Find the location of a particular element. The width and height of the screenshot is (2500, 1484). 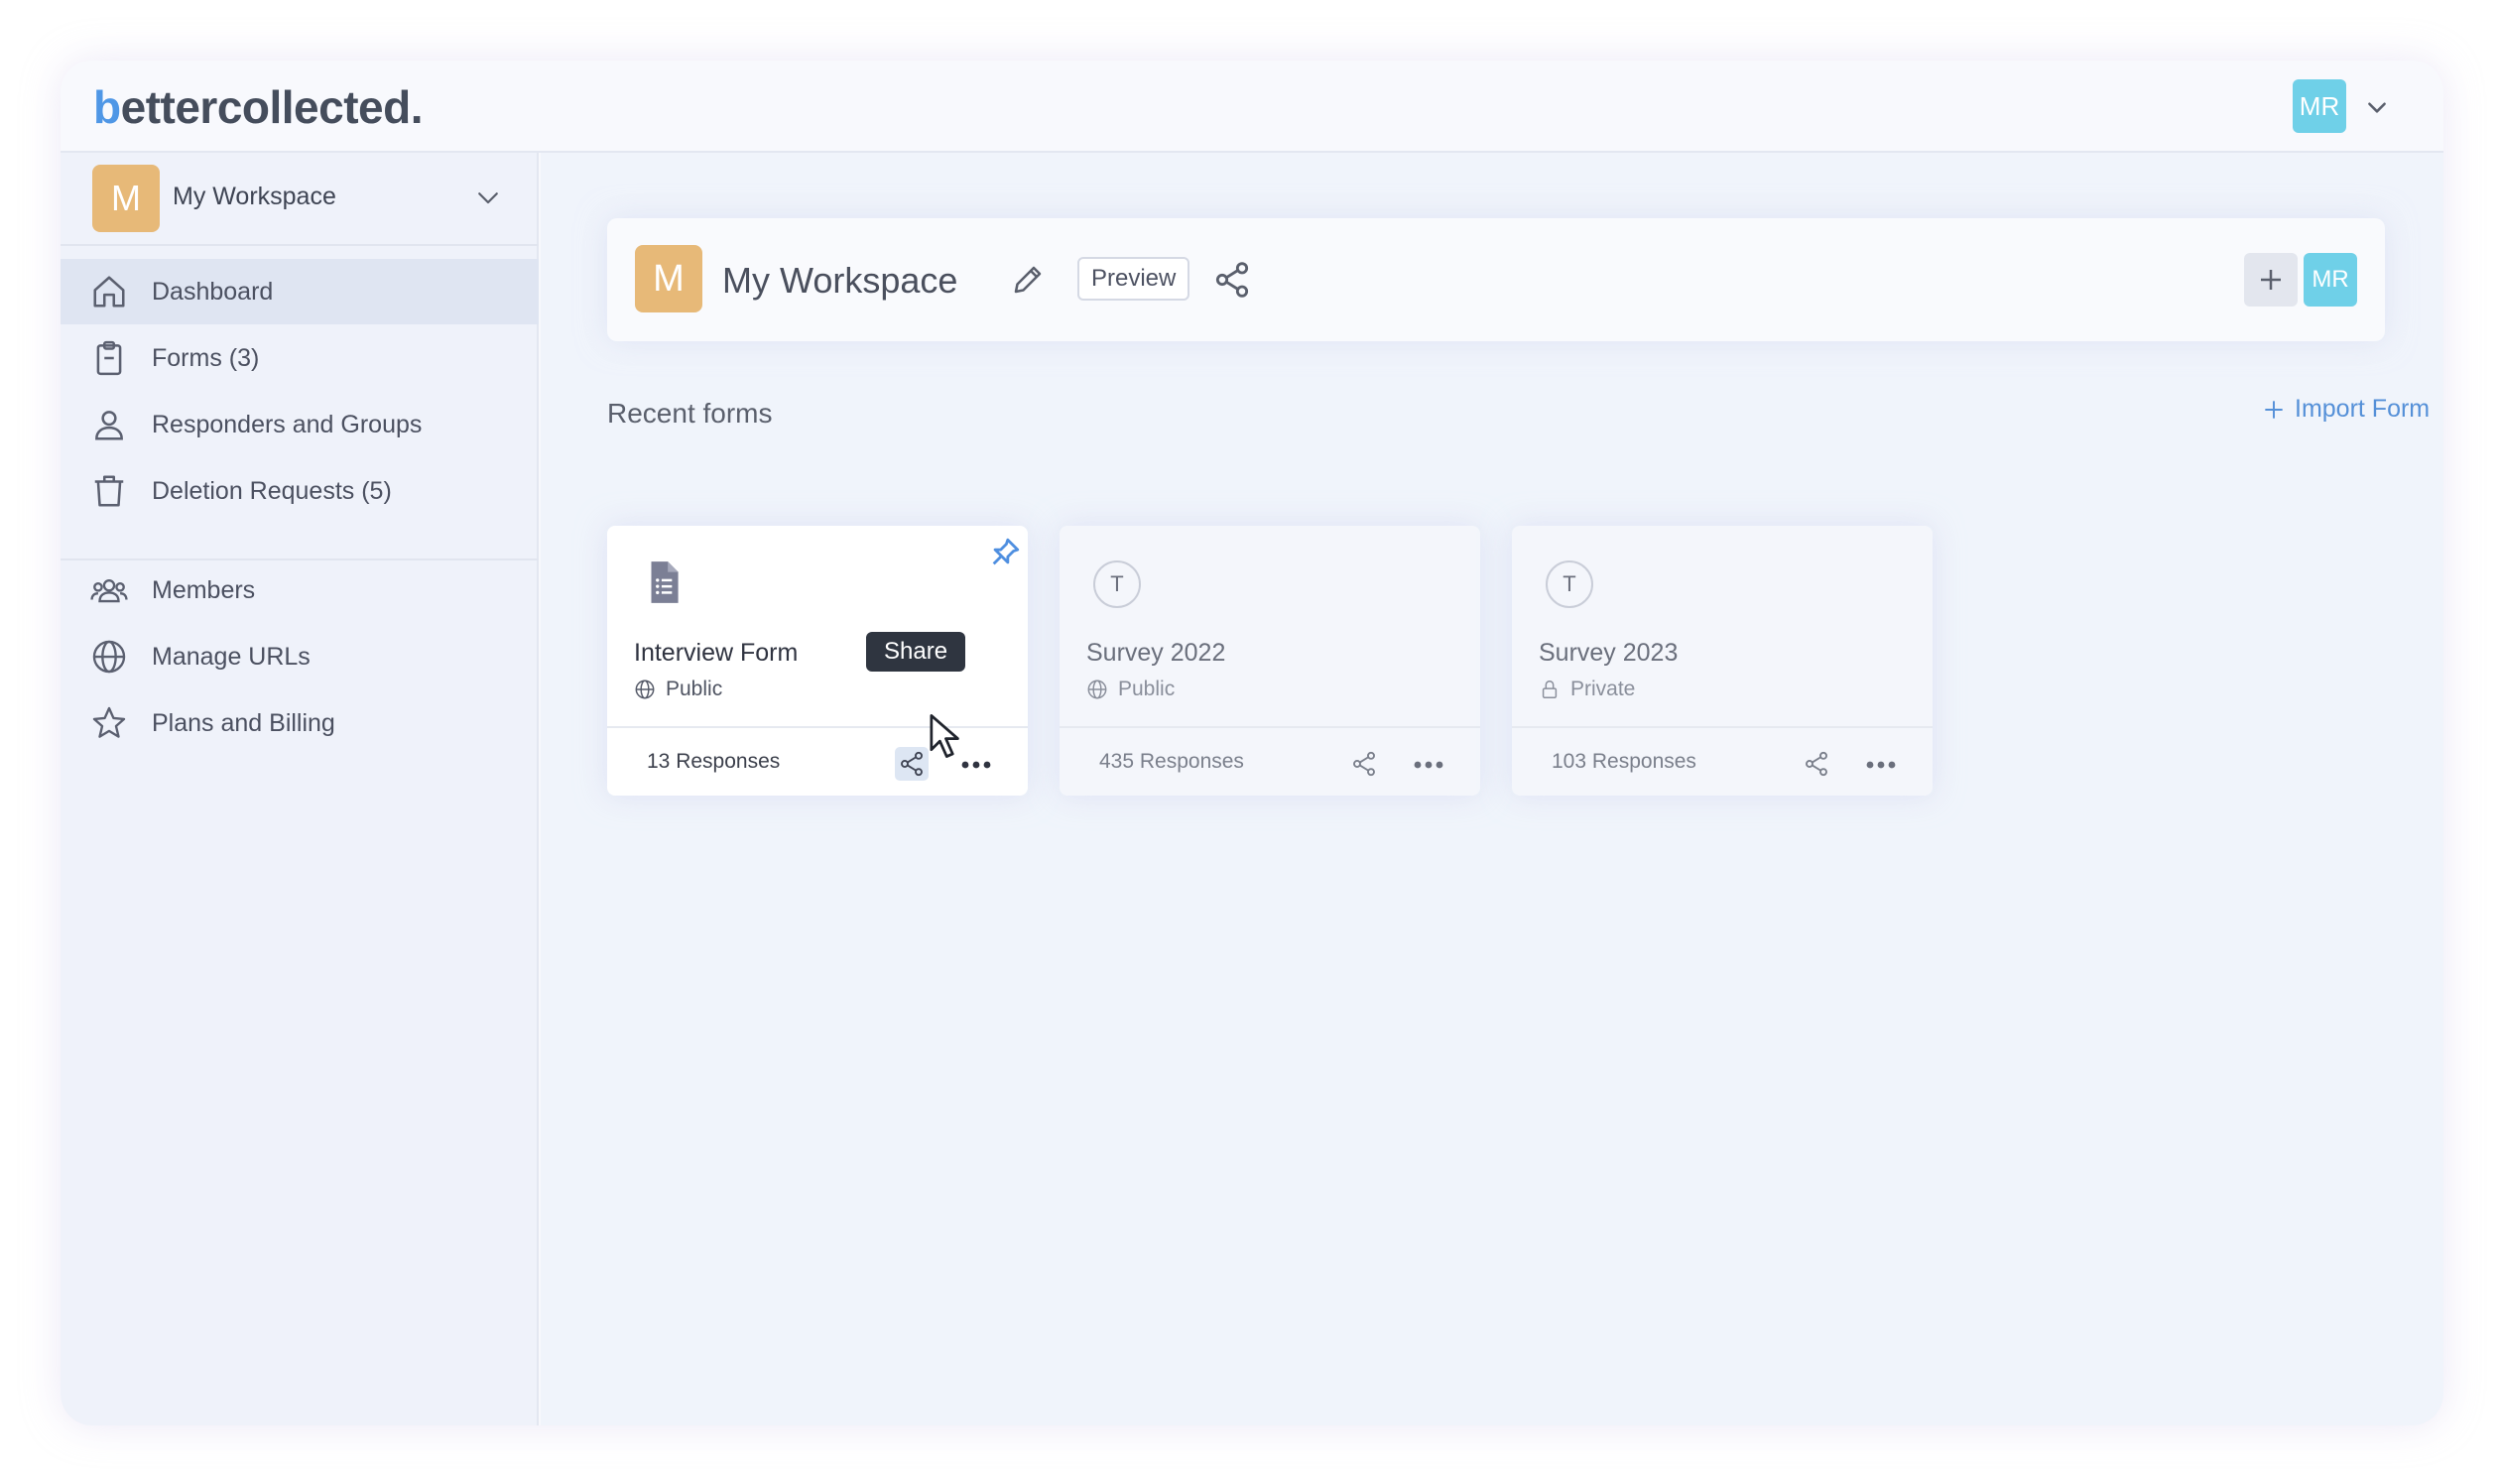

page-title: My Workspace is located at coordinates (840, 280).